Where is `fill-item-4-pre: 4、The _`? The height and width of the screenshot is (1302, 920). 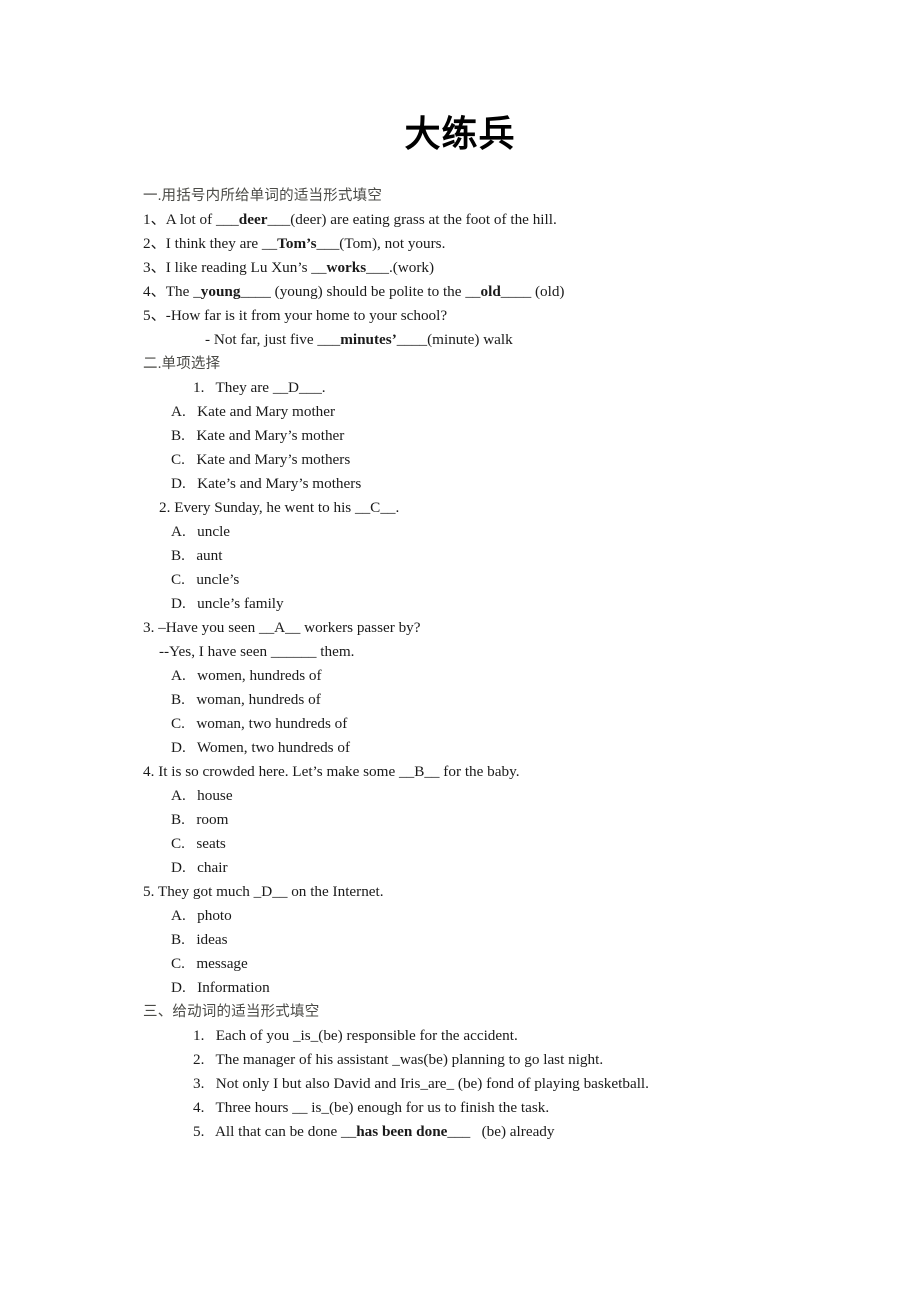 fill-item-4-pre: 4、The _ is located at coordinates (172, 291).